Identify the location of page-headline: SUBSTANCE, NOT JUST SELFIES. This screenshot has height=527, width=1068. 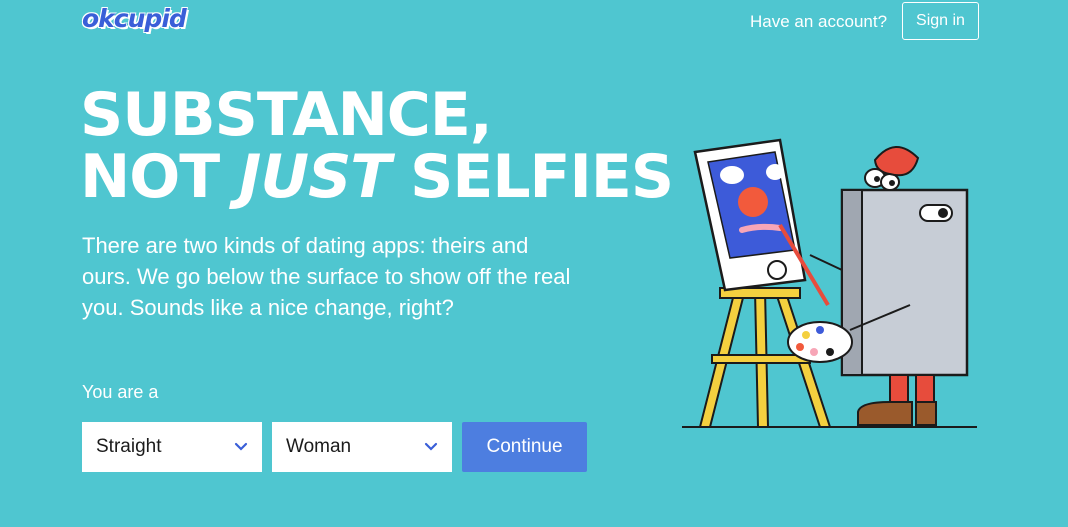
(377, 144).